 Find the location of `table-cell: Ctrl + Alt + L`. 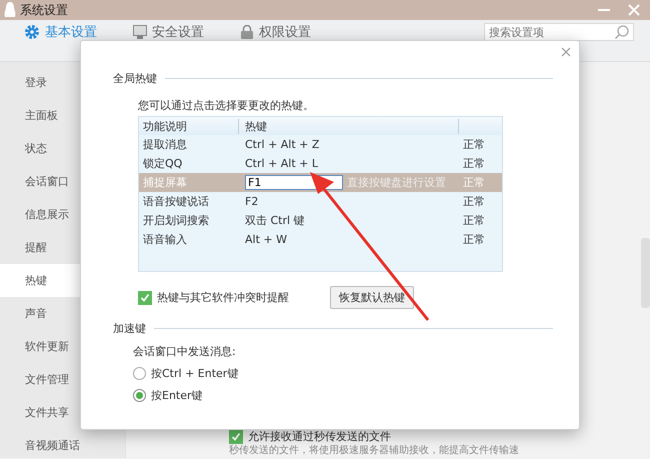

table-cell: Ctrl + Alt + L is located at coordinates (281, 163).